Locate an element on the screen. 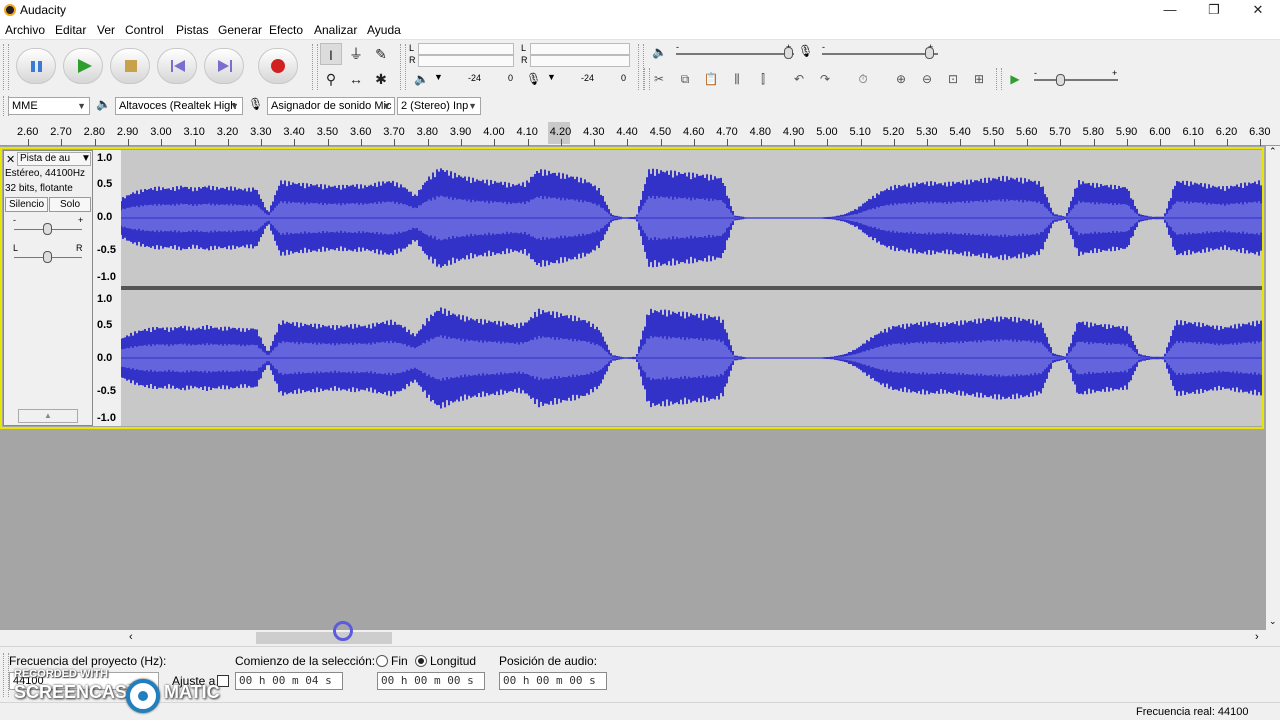 Image resolution: width=1280 pixels, height=720 pixels. menu-efecto: Efecto is located at coordinates (286, 30).